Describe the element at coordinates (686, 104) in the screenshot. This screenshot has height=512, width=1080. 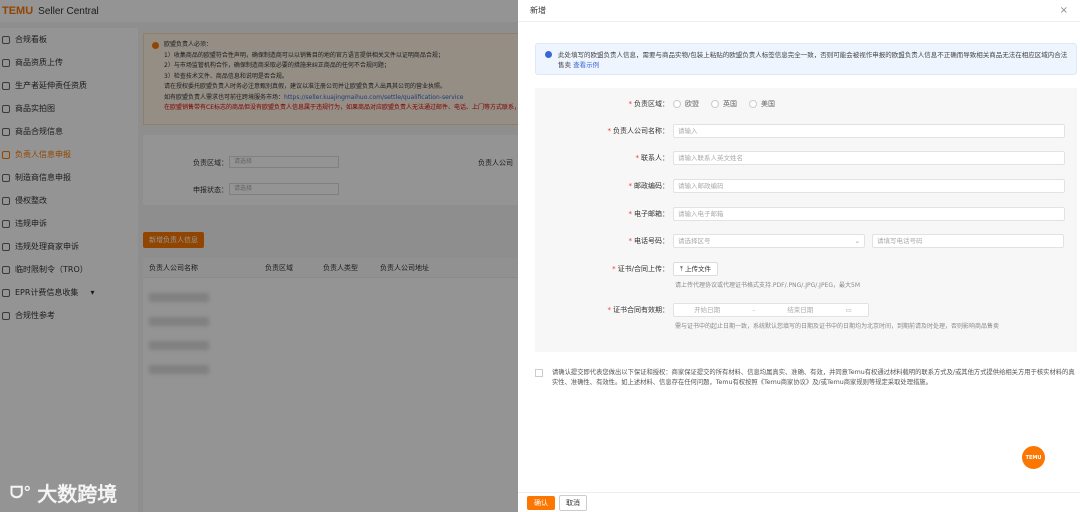
I see `radio-eu: 欧盟` at that location.